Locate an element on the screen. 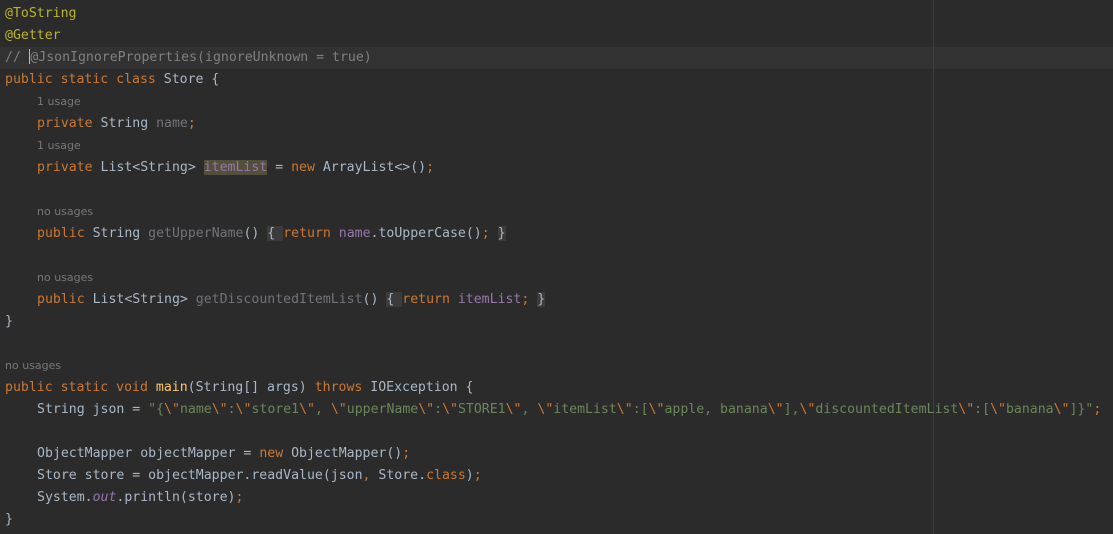  method-call: .toUpperCase() is located at coordinates (426, 233).